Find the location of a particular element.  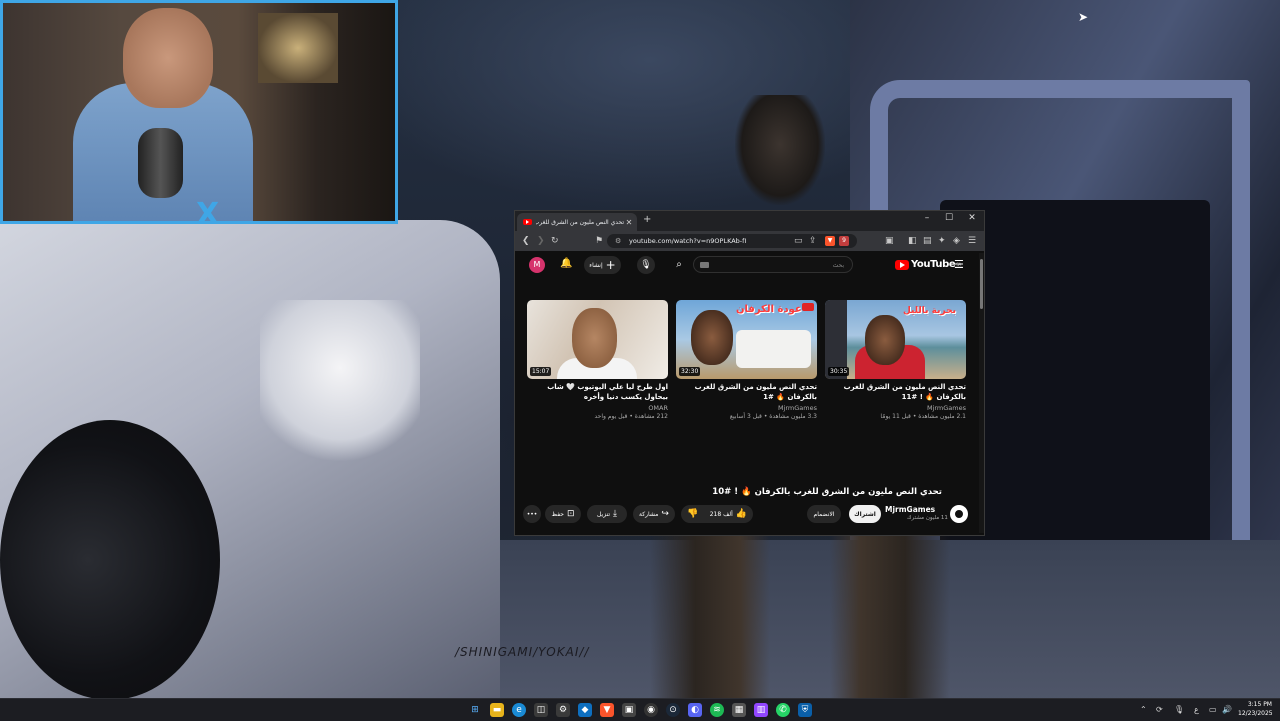

skull-decal is located at coordinates (340, 385).